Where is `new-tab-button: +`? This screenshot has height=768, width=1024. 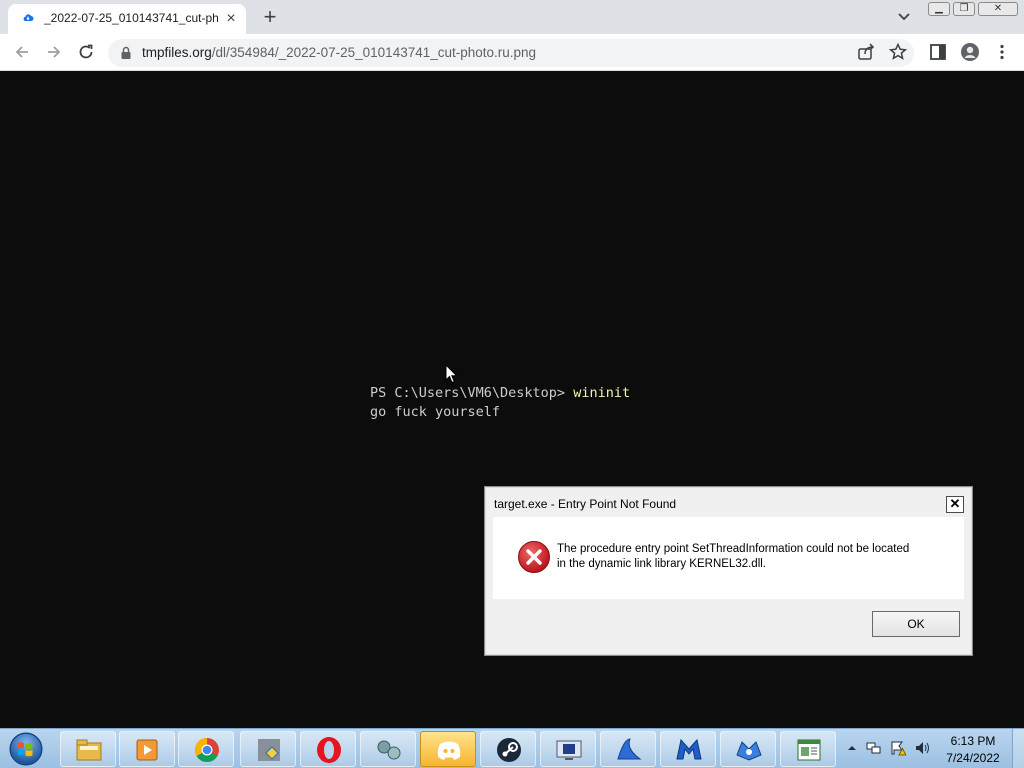
new-tab-button: + is located at coordinates (270, 18).